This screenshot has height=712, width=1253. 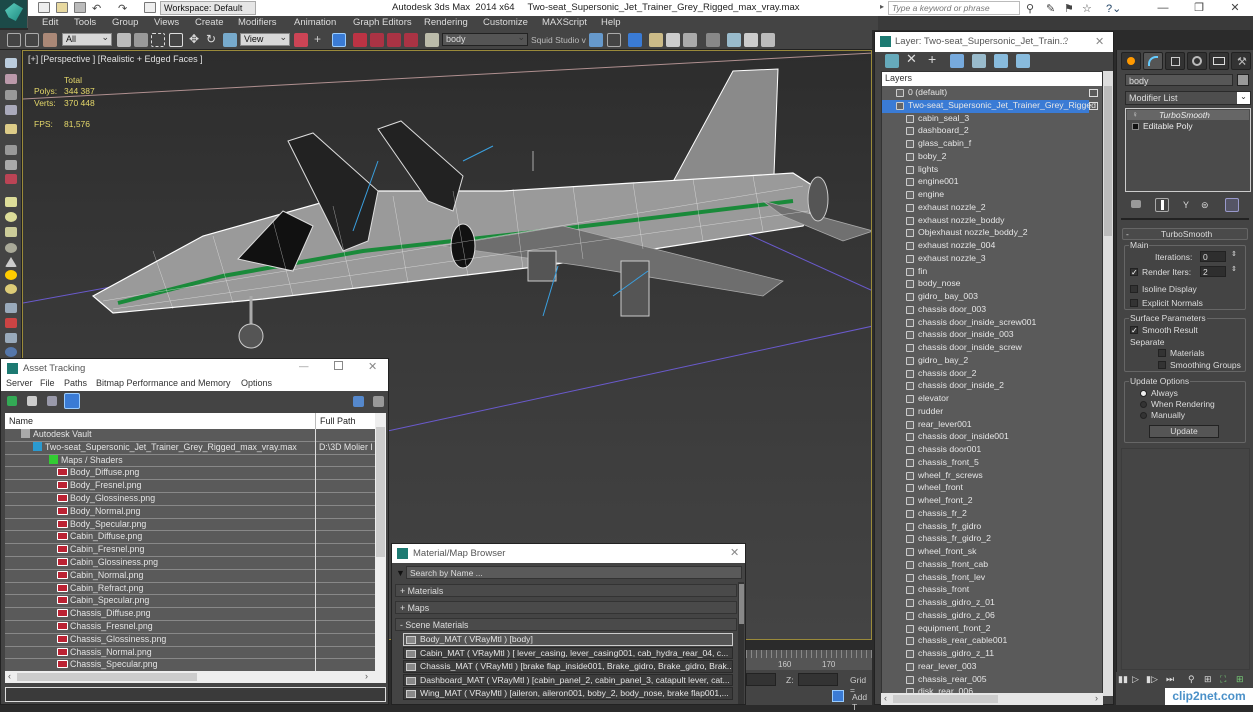 I want to click on object-row: boby_2, so click(x=987, y=157).